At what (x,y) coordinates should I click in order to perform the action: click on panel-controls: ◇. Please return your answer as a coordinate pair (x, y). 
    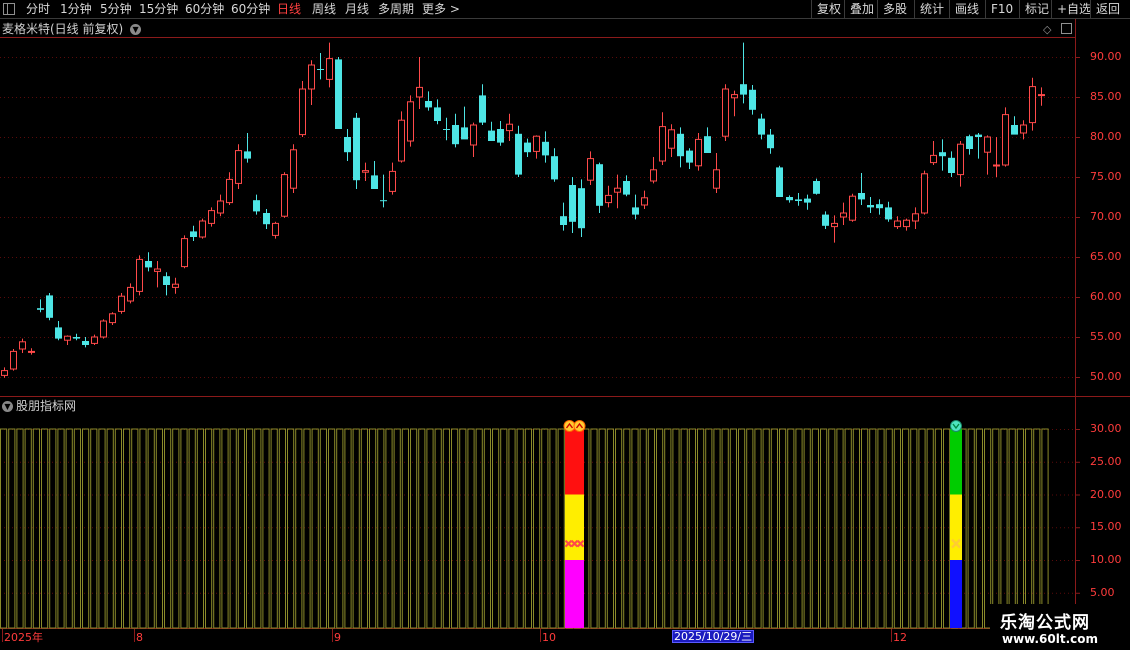
    Looking at the image, I should click on (1058, 29).